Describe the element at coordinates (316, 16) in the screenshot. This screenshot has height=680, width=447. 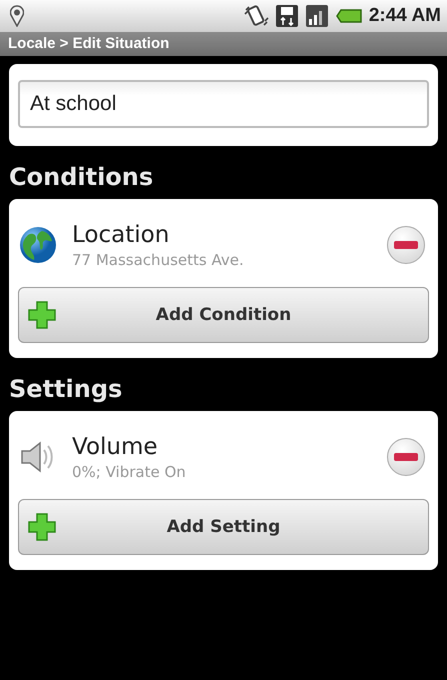
I see `signal-icon` at that location.